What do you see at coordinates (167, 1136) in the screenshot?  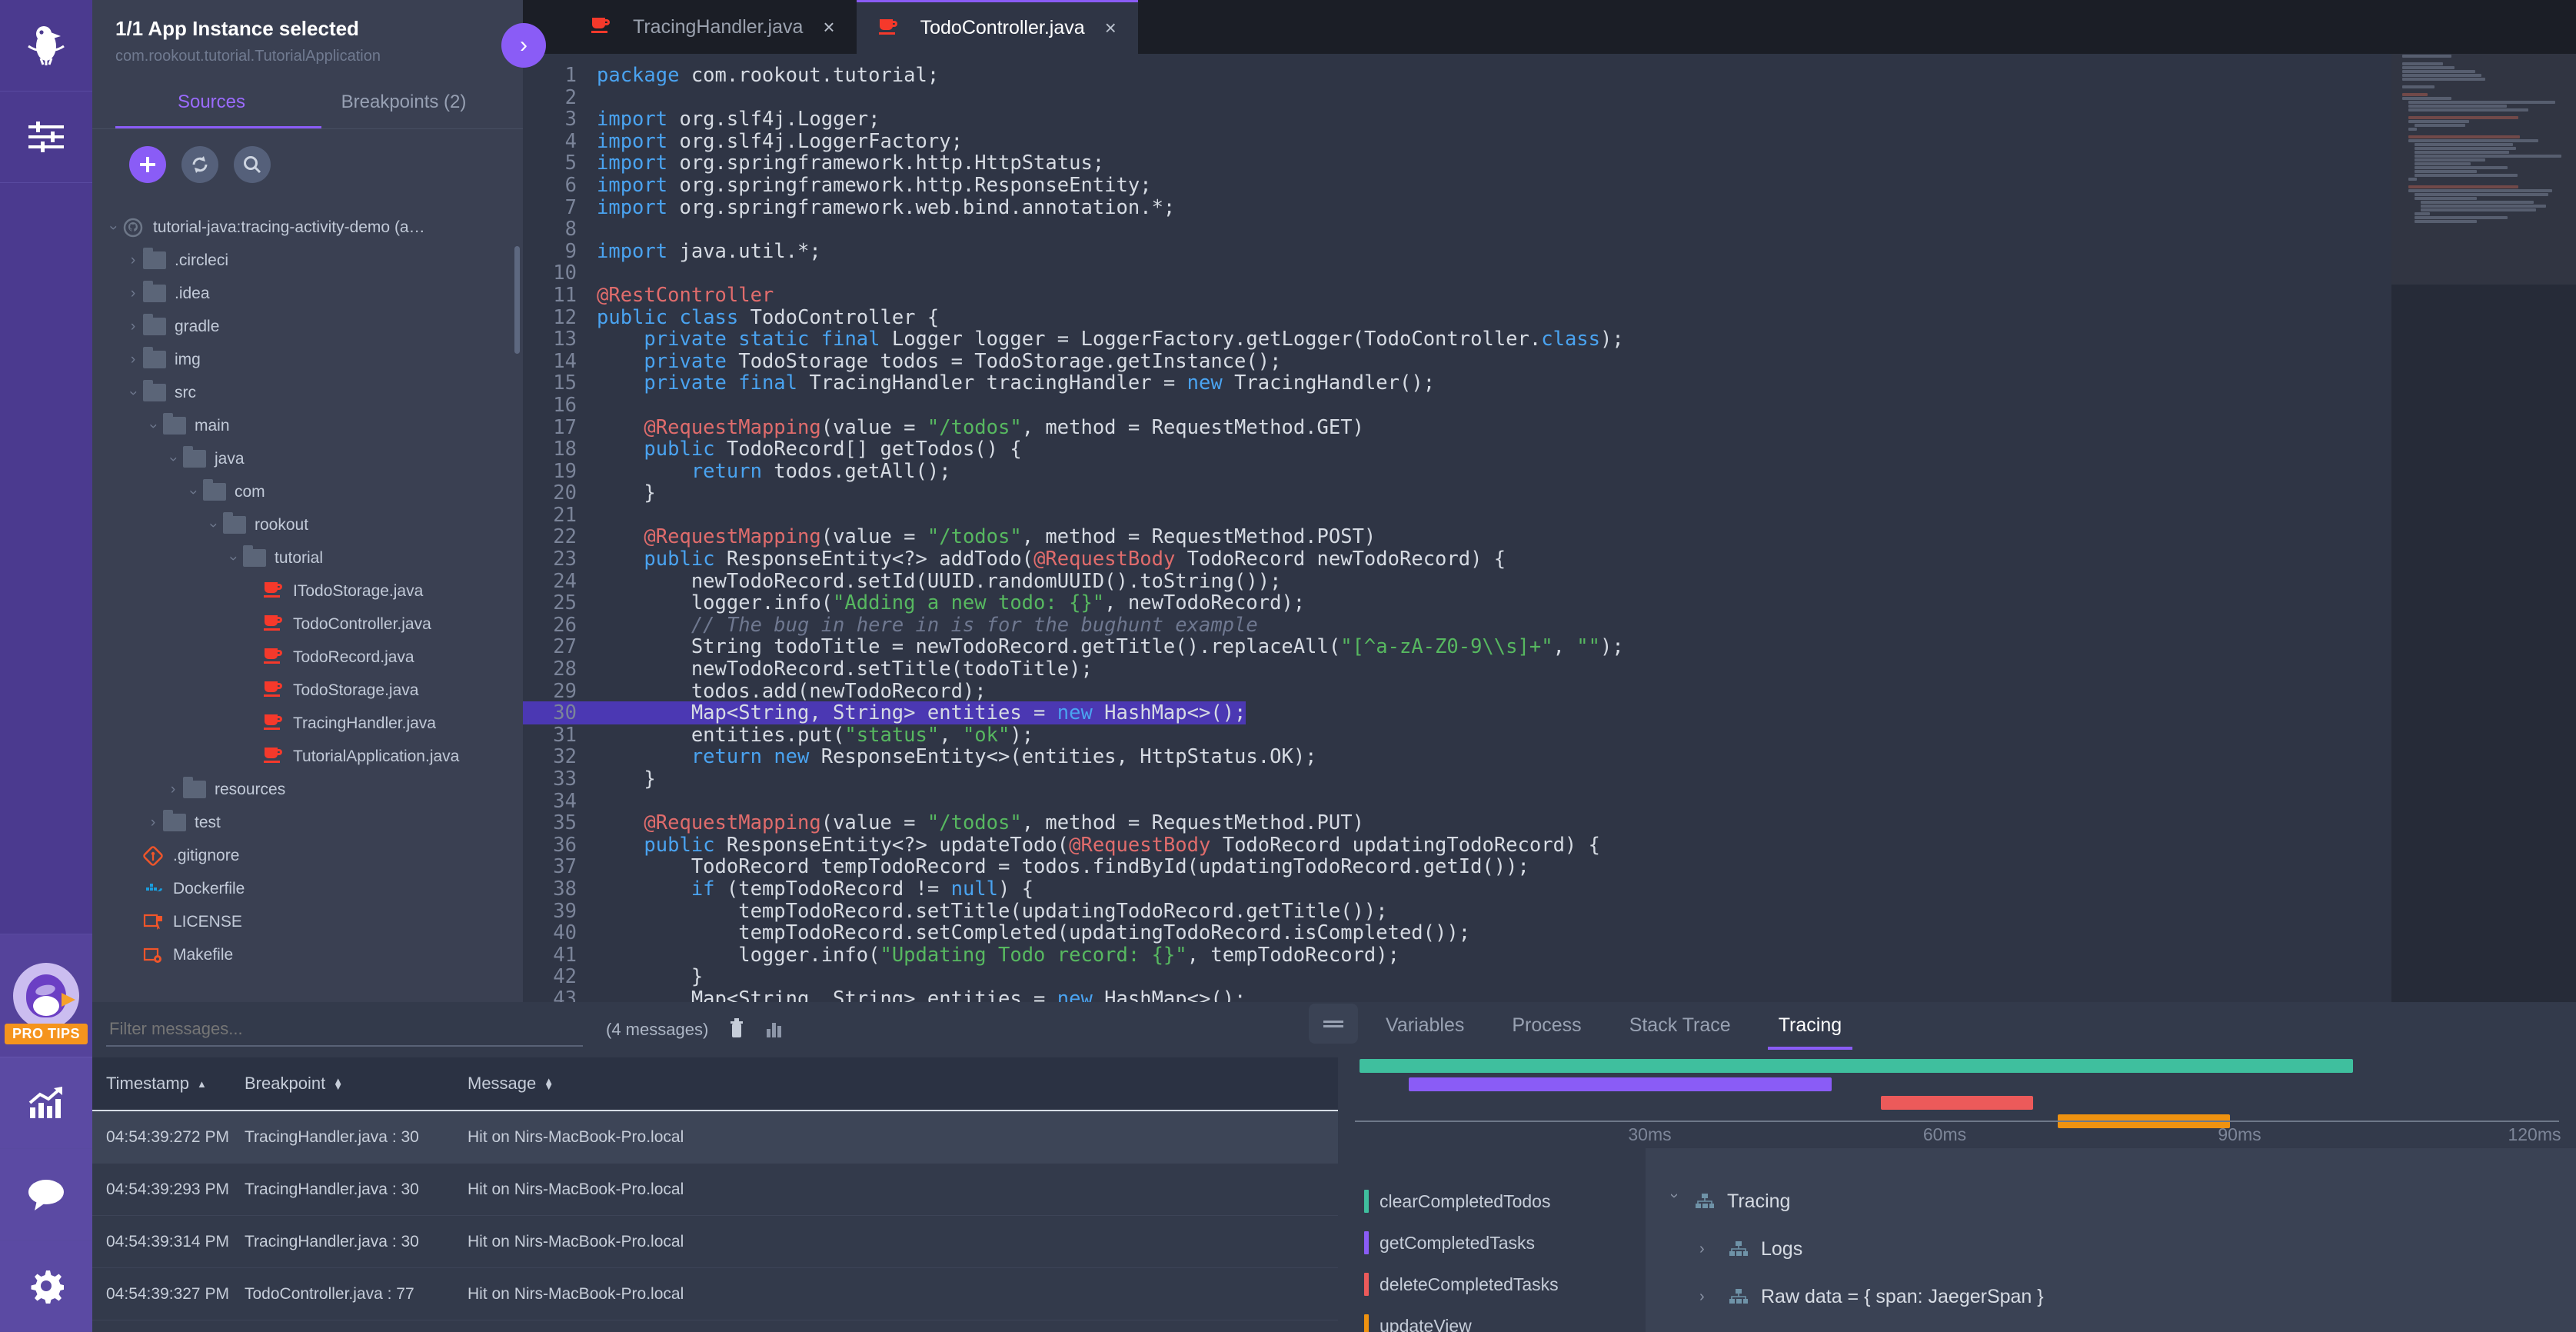 I see `message-timestamp: 04:54:39:272 PM` at bounding box center [167, 1136].